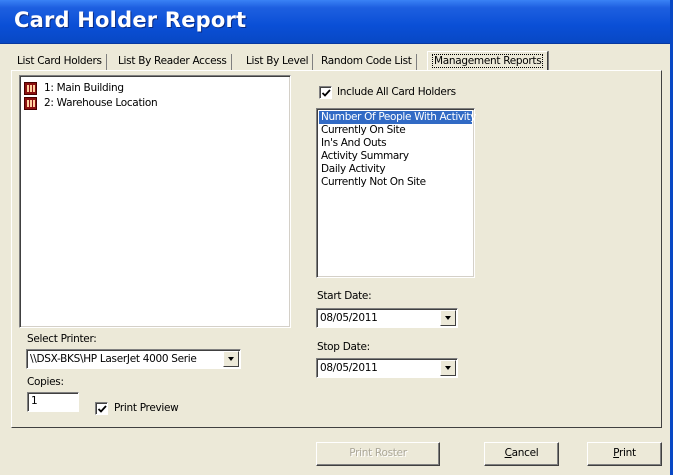  I want to click on stop-date-picker: 08/05/2011, so click(387, 368).